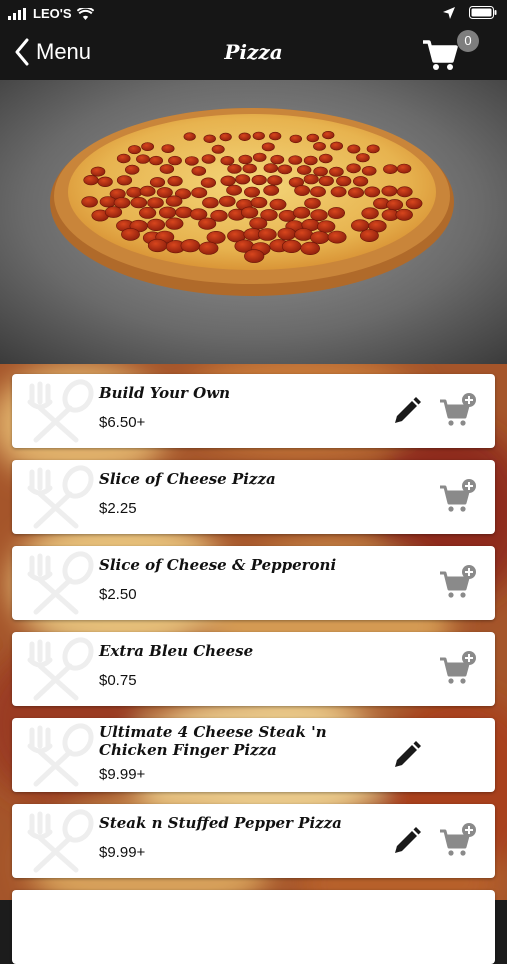 This screenshot has width=507, height=964. What do you see at coordinates (218, 565) in the screenshot?
I see `item-name: Slice of Cheese & Pepperoni` at bounding box center [218, 565].